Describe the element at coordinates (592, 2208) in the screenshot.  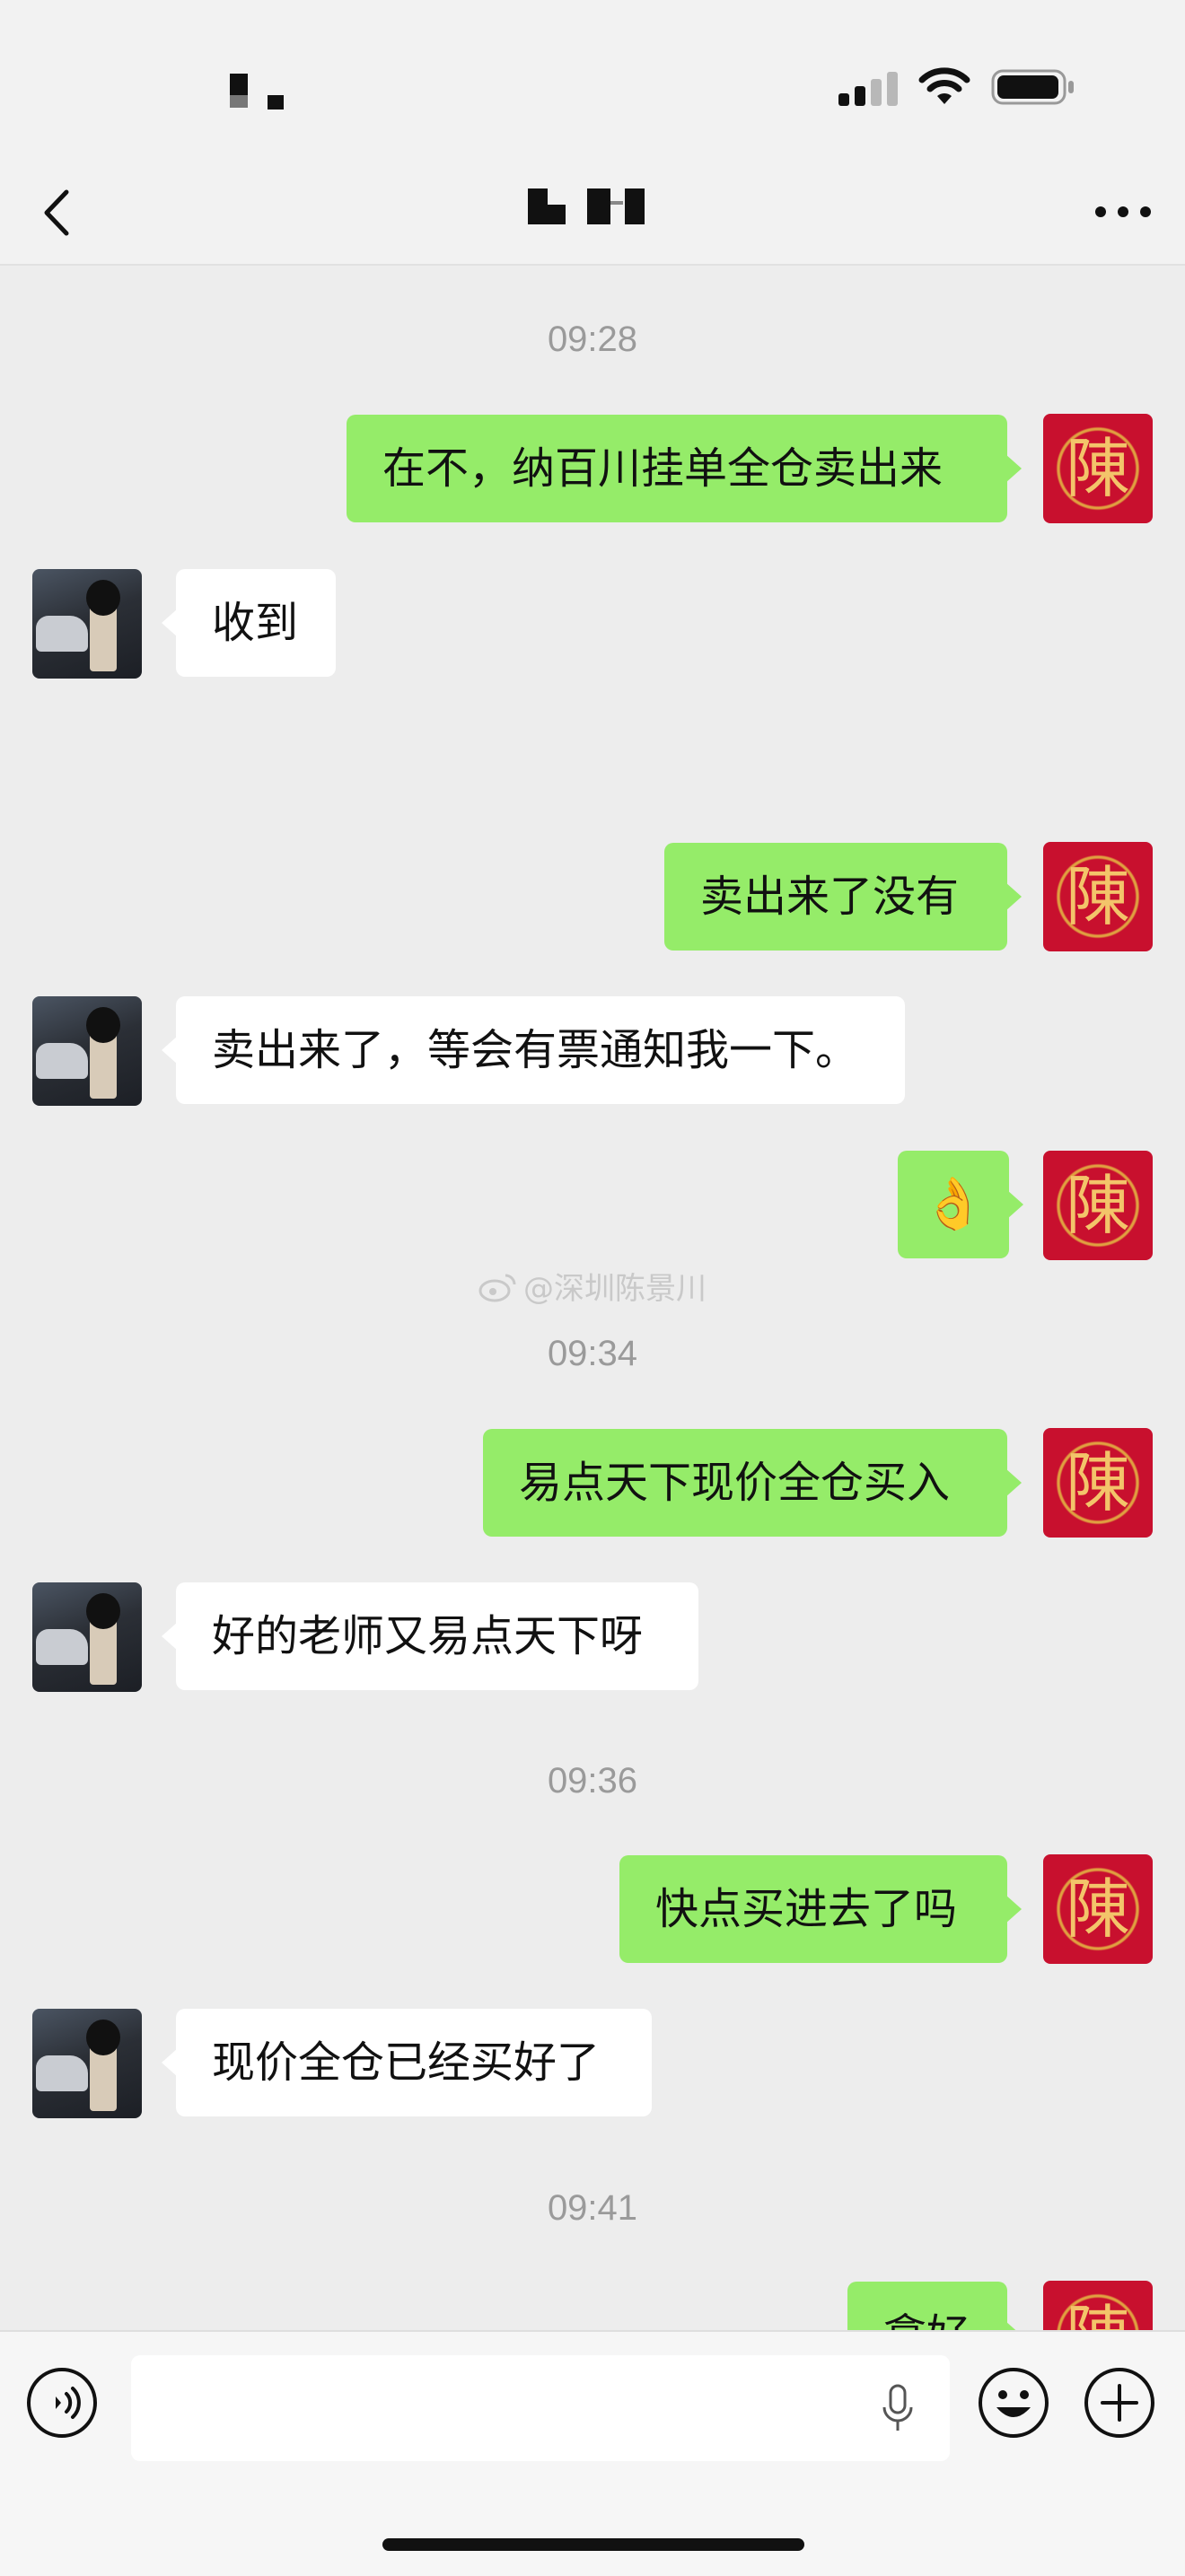
I see `timestamp: 09:41` at that location.